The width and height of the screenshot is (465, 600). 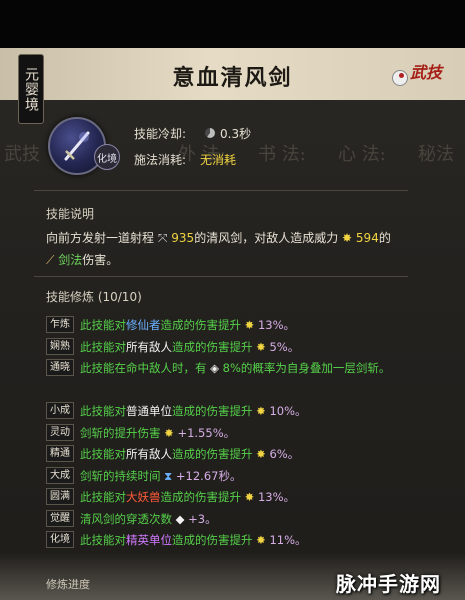 I want to click on stage-text: 剑斩的提升伤害 ✸ +1.55%。, so click(x=157, y=433).